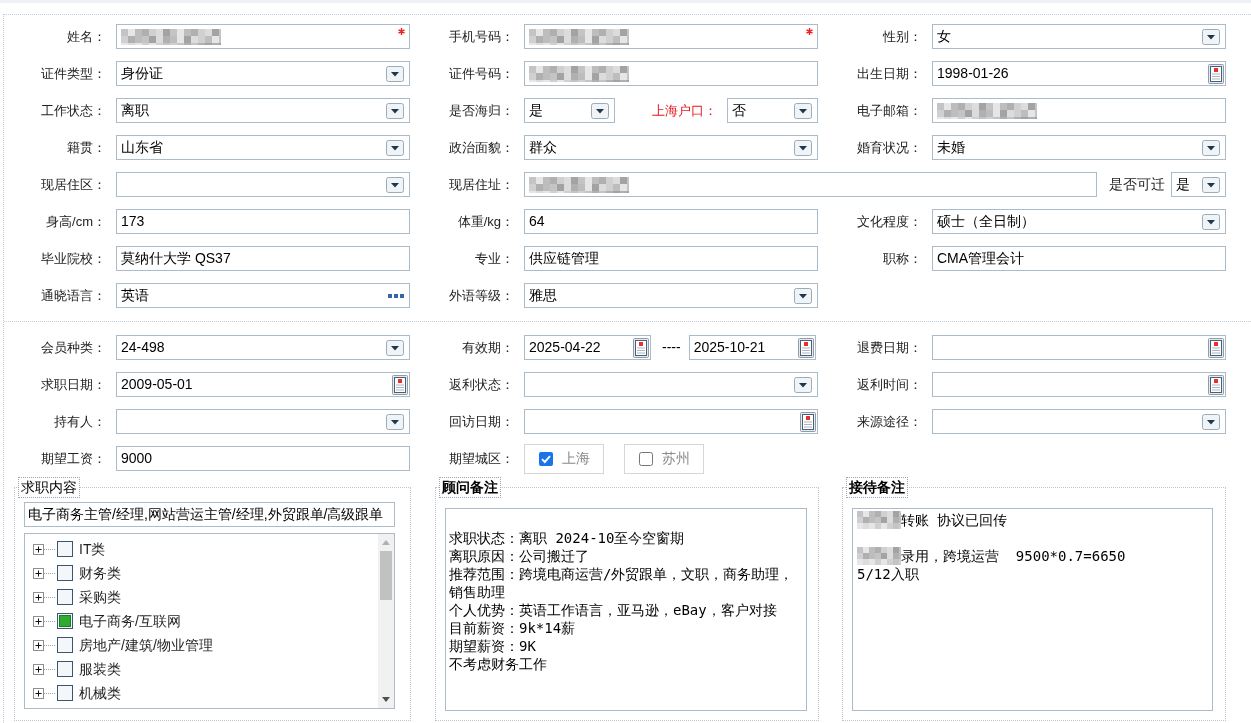  What do you see at coordinates (263, 147) in the screenshot?
I see `select-field: 山东省` at bounding box center [263, 147].